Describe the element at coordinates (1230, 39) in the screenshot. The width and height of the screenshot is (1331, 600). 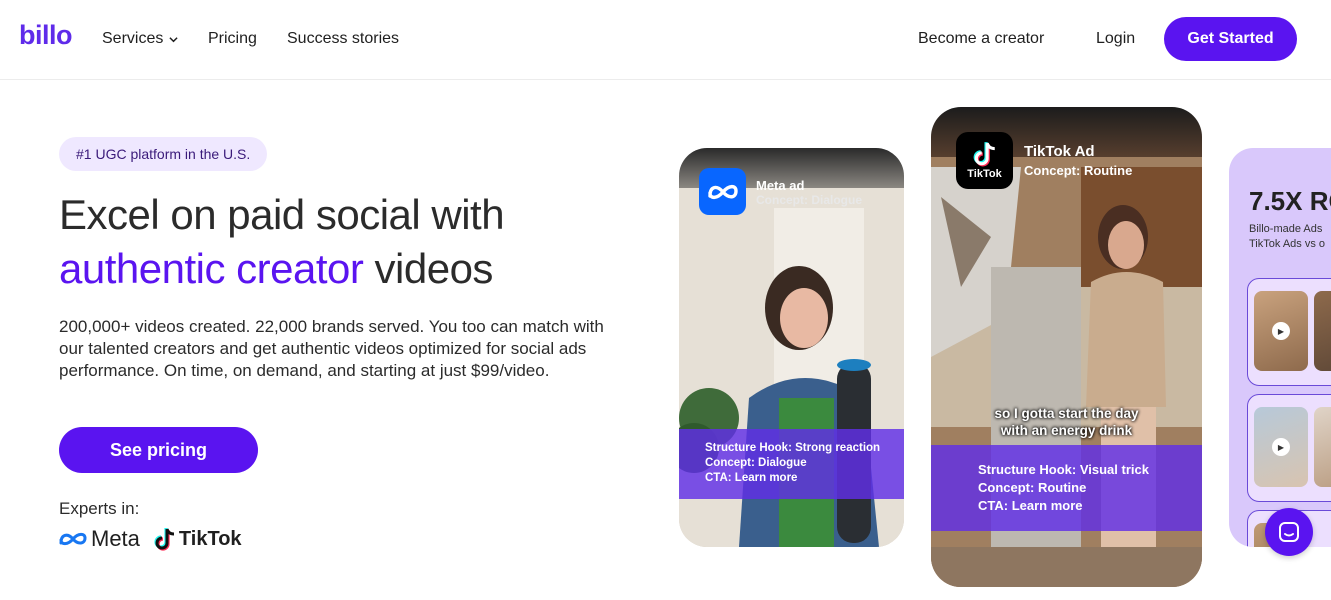
I see `get-started-button: Get Started` at that location.